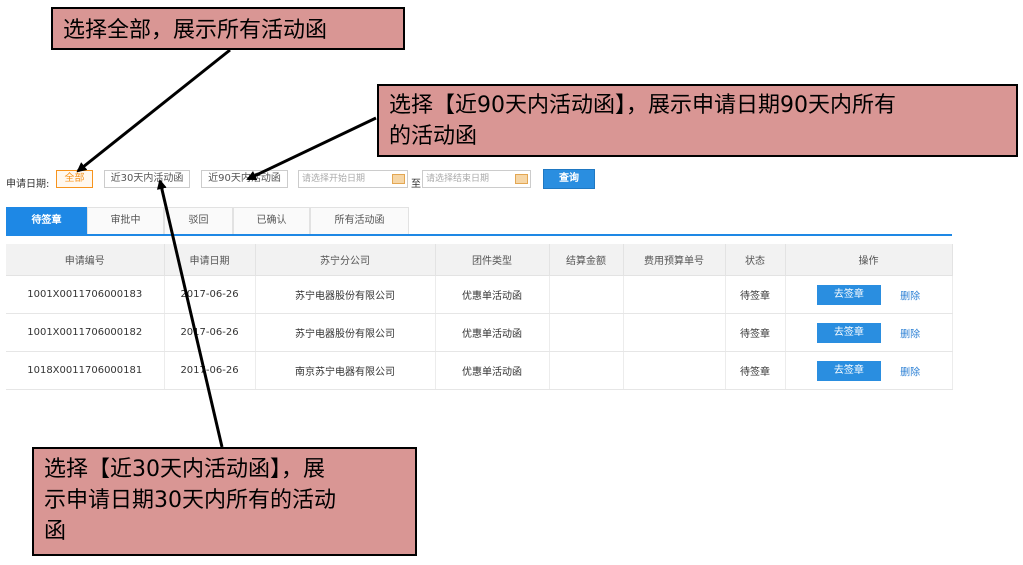  What do you see at coordinates (479, 235) in the screenshot?
I see `tab-underline` at bounding box center [479, 235].